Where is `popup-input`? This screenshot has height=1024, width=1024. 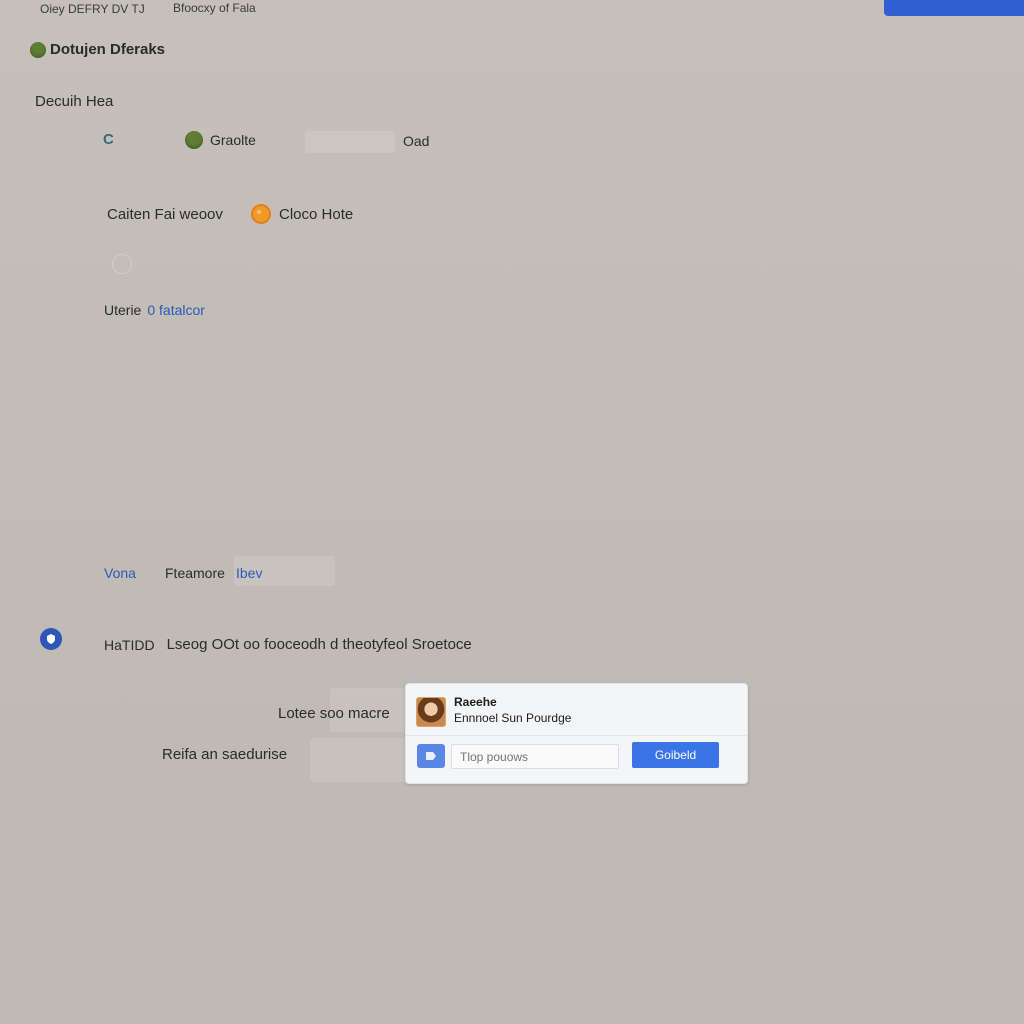
popup-input is located at coordinates (535, 756).